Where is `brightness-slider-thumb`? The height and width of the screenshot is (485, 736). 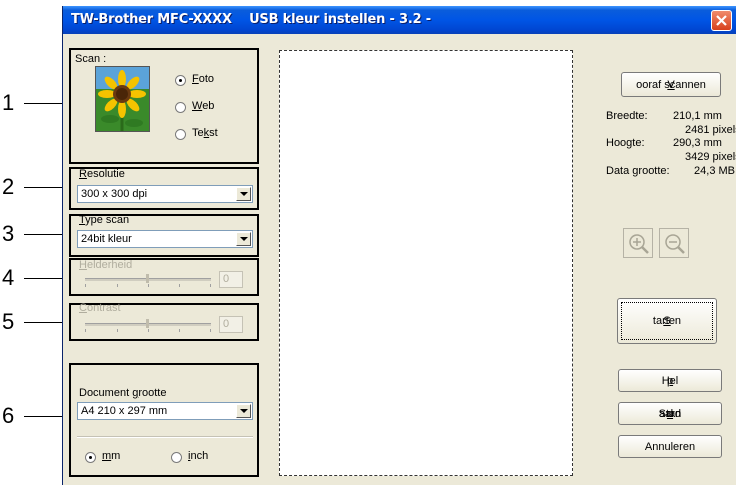
brightness-slider-thumb is located at coordinates (147, 278).